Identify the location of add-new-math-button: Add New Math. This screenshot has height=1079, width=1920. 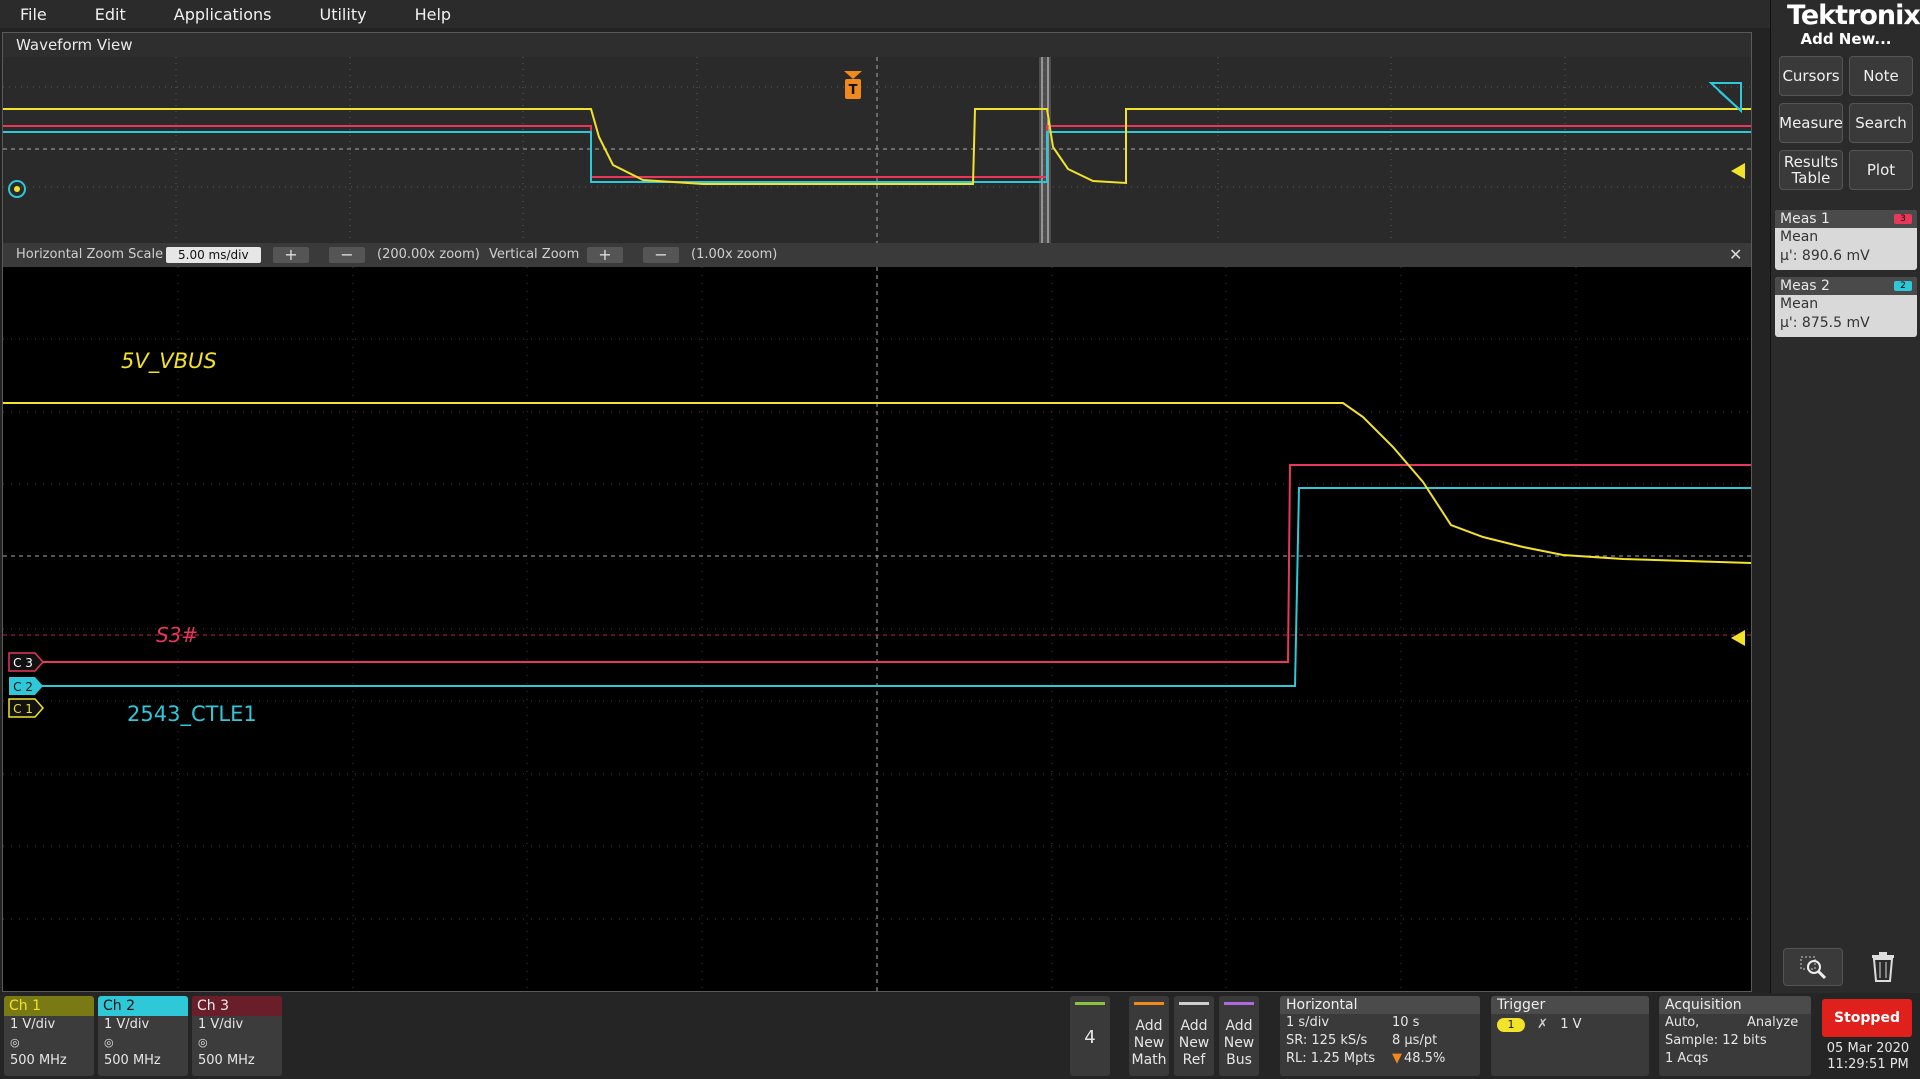
(1149, 1036).